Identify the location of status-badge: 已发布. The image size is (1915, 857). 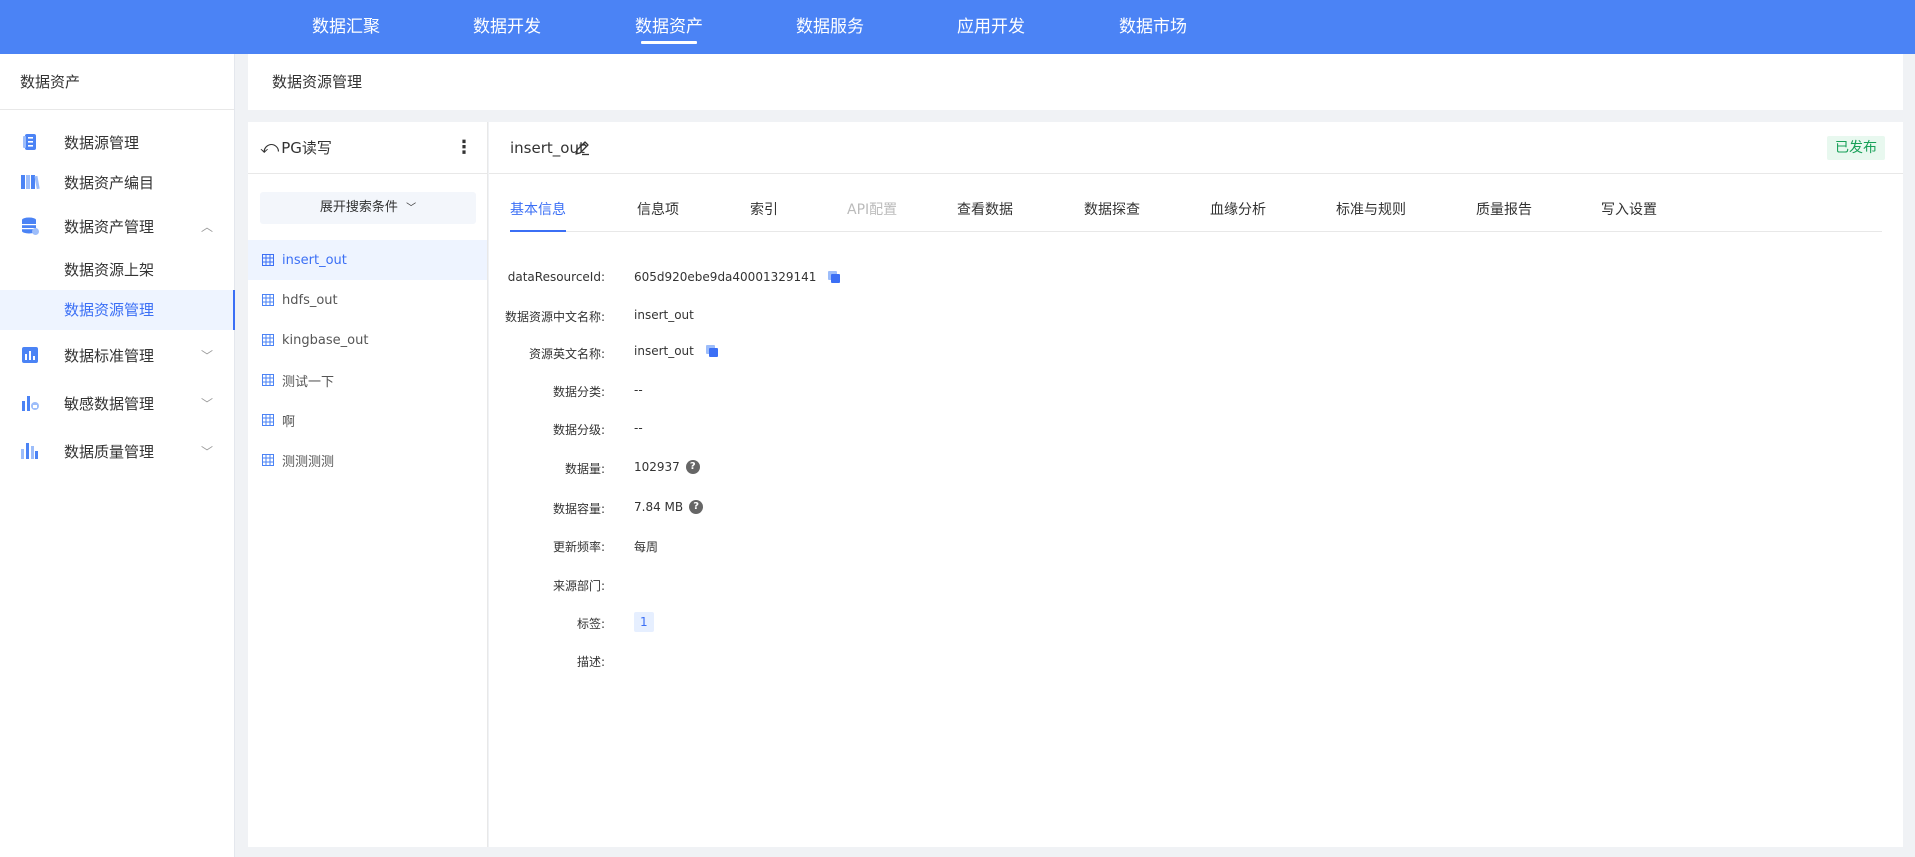
(1856, 148).